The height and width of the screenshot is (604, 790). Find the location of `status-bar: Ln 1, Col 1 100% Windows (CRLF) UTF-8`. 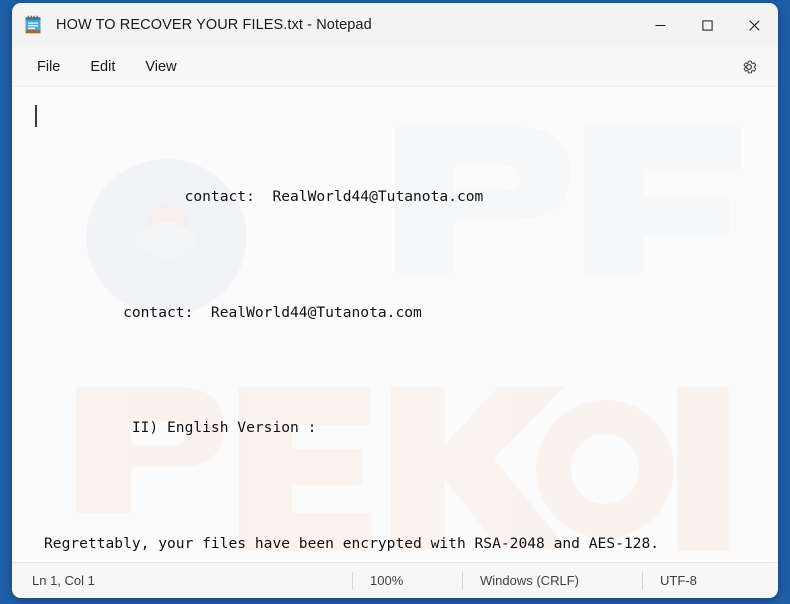

status-bar: Ln 1, Col 1 100% Windows (CRLF) UTF-8 is located at coordinates (395, 580).